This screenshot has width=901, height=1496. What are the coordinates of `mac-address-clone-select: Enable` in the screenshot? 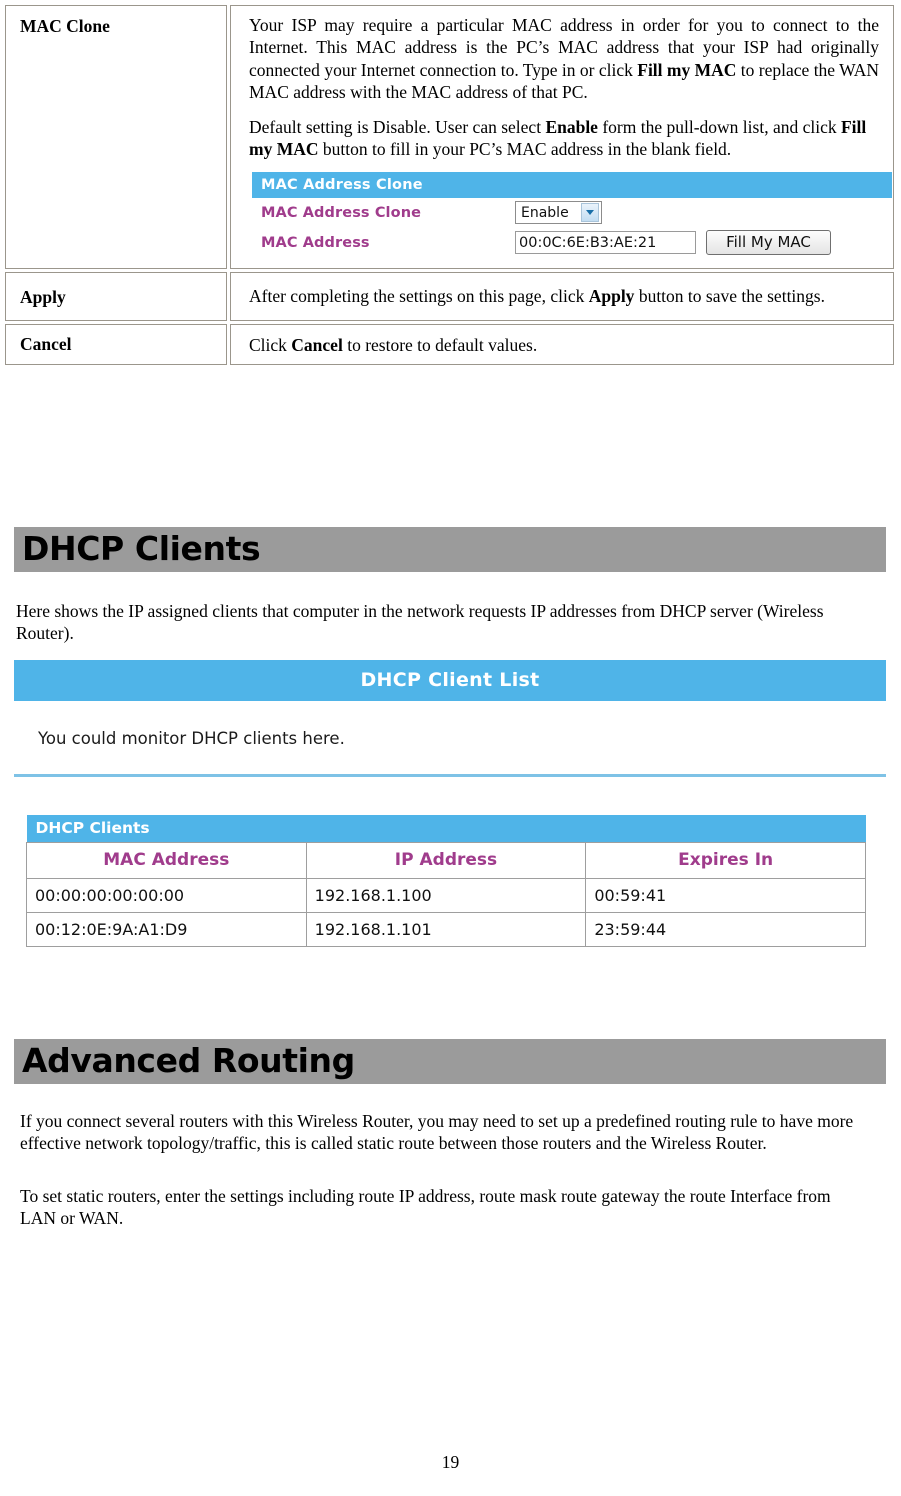 It's located at (558, 213).